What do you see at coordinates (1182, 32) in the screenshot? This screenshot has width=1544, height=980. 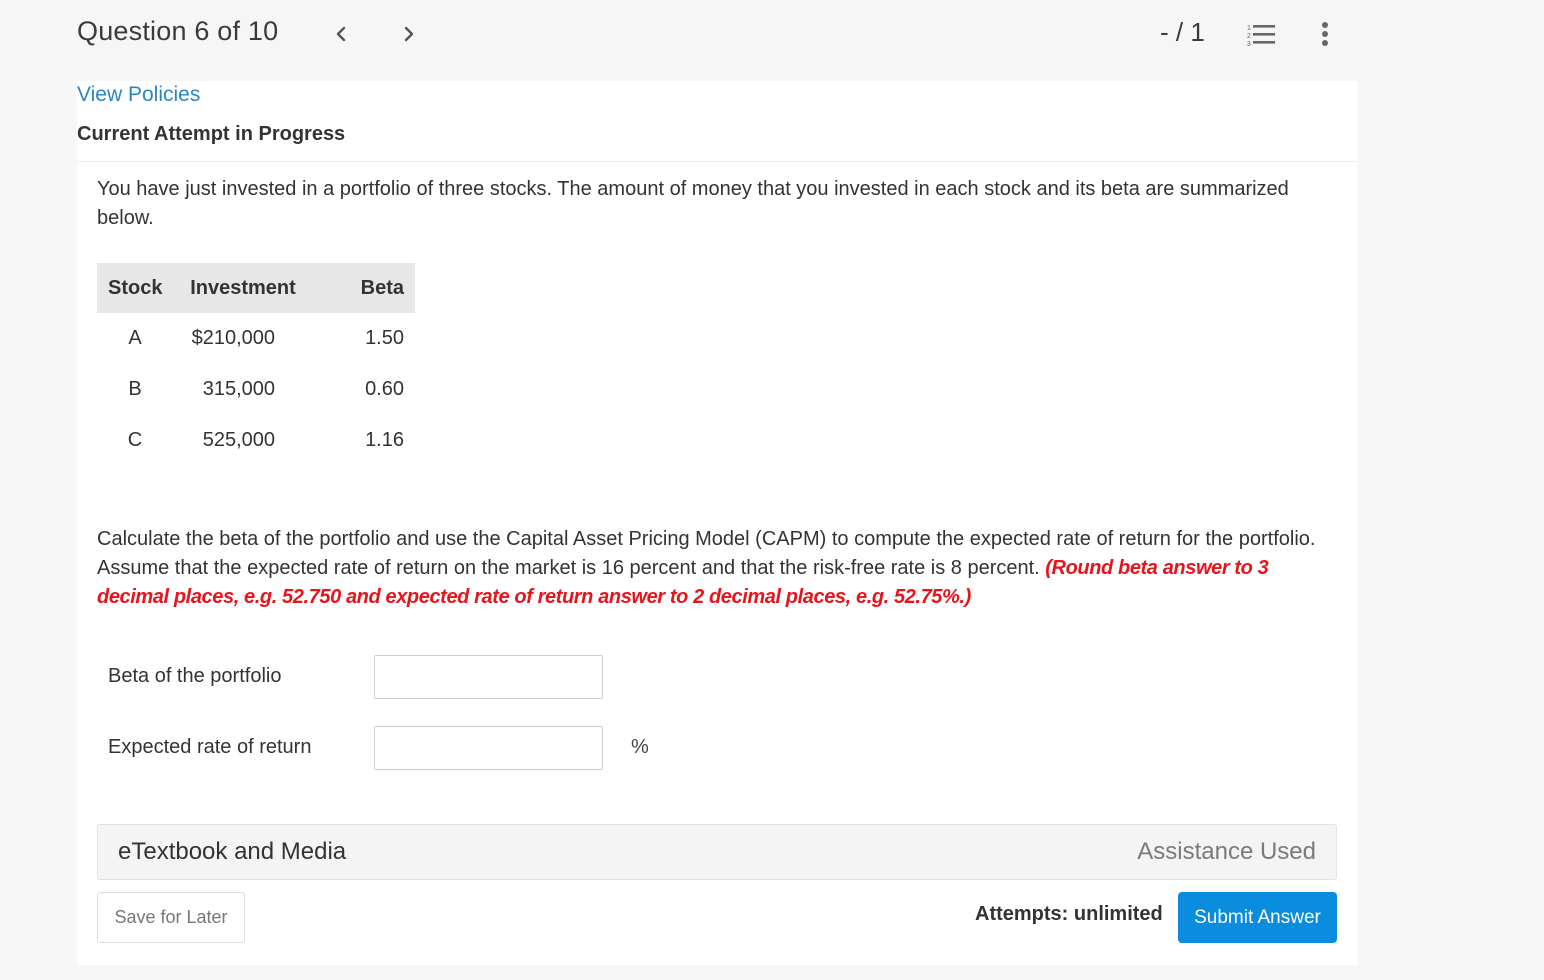 I see `score-display: - / 1` at bounding box center [1182, 32].